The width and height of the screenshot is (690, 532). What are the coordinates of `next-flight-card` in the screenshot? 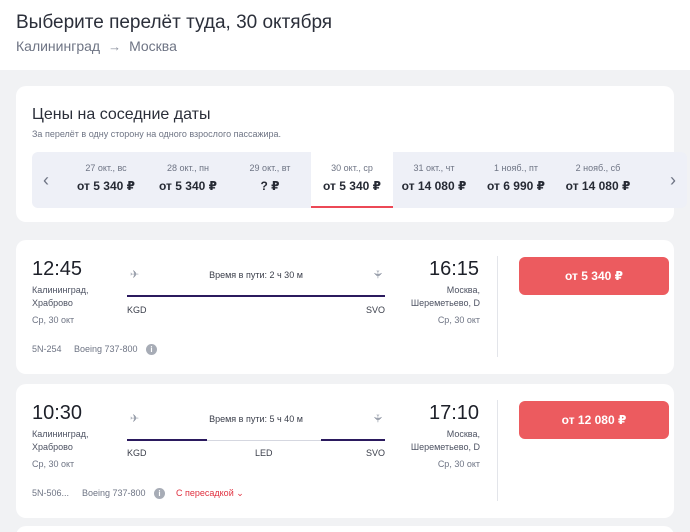 It's located at (345, 529).